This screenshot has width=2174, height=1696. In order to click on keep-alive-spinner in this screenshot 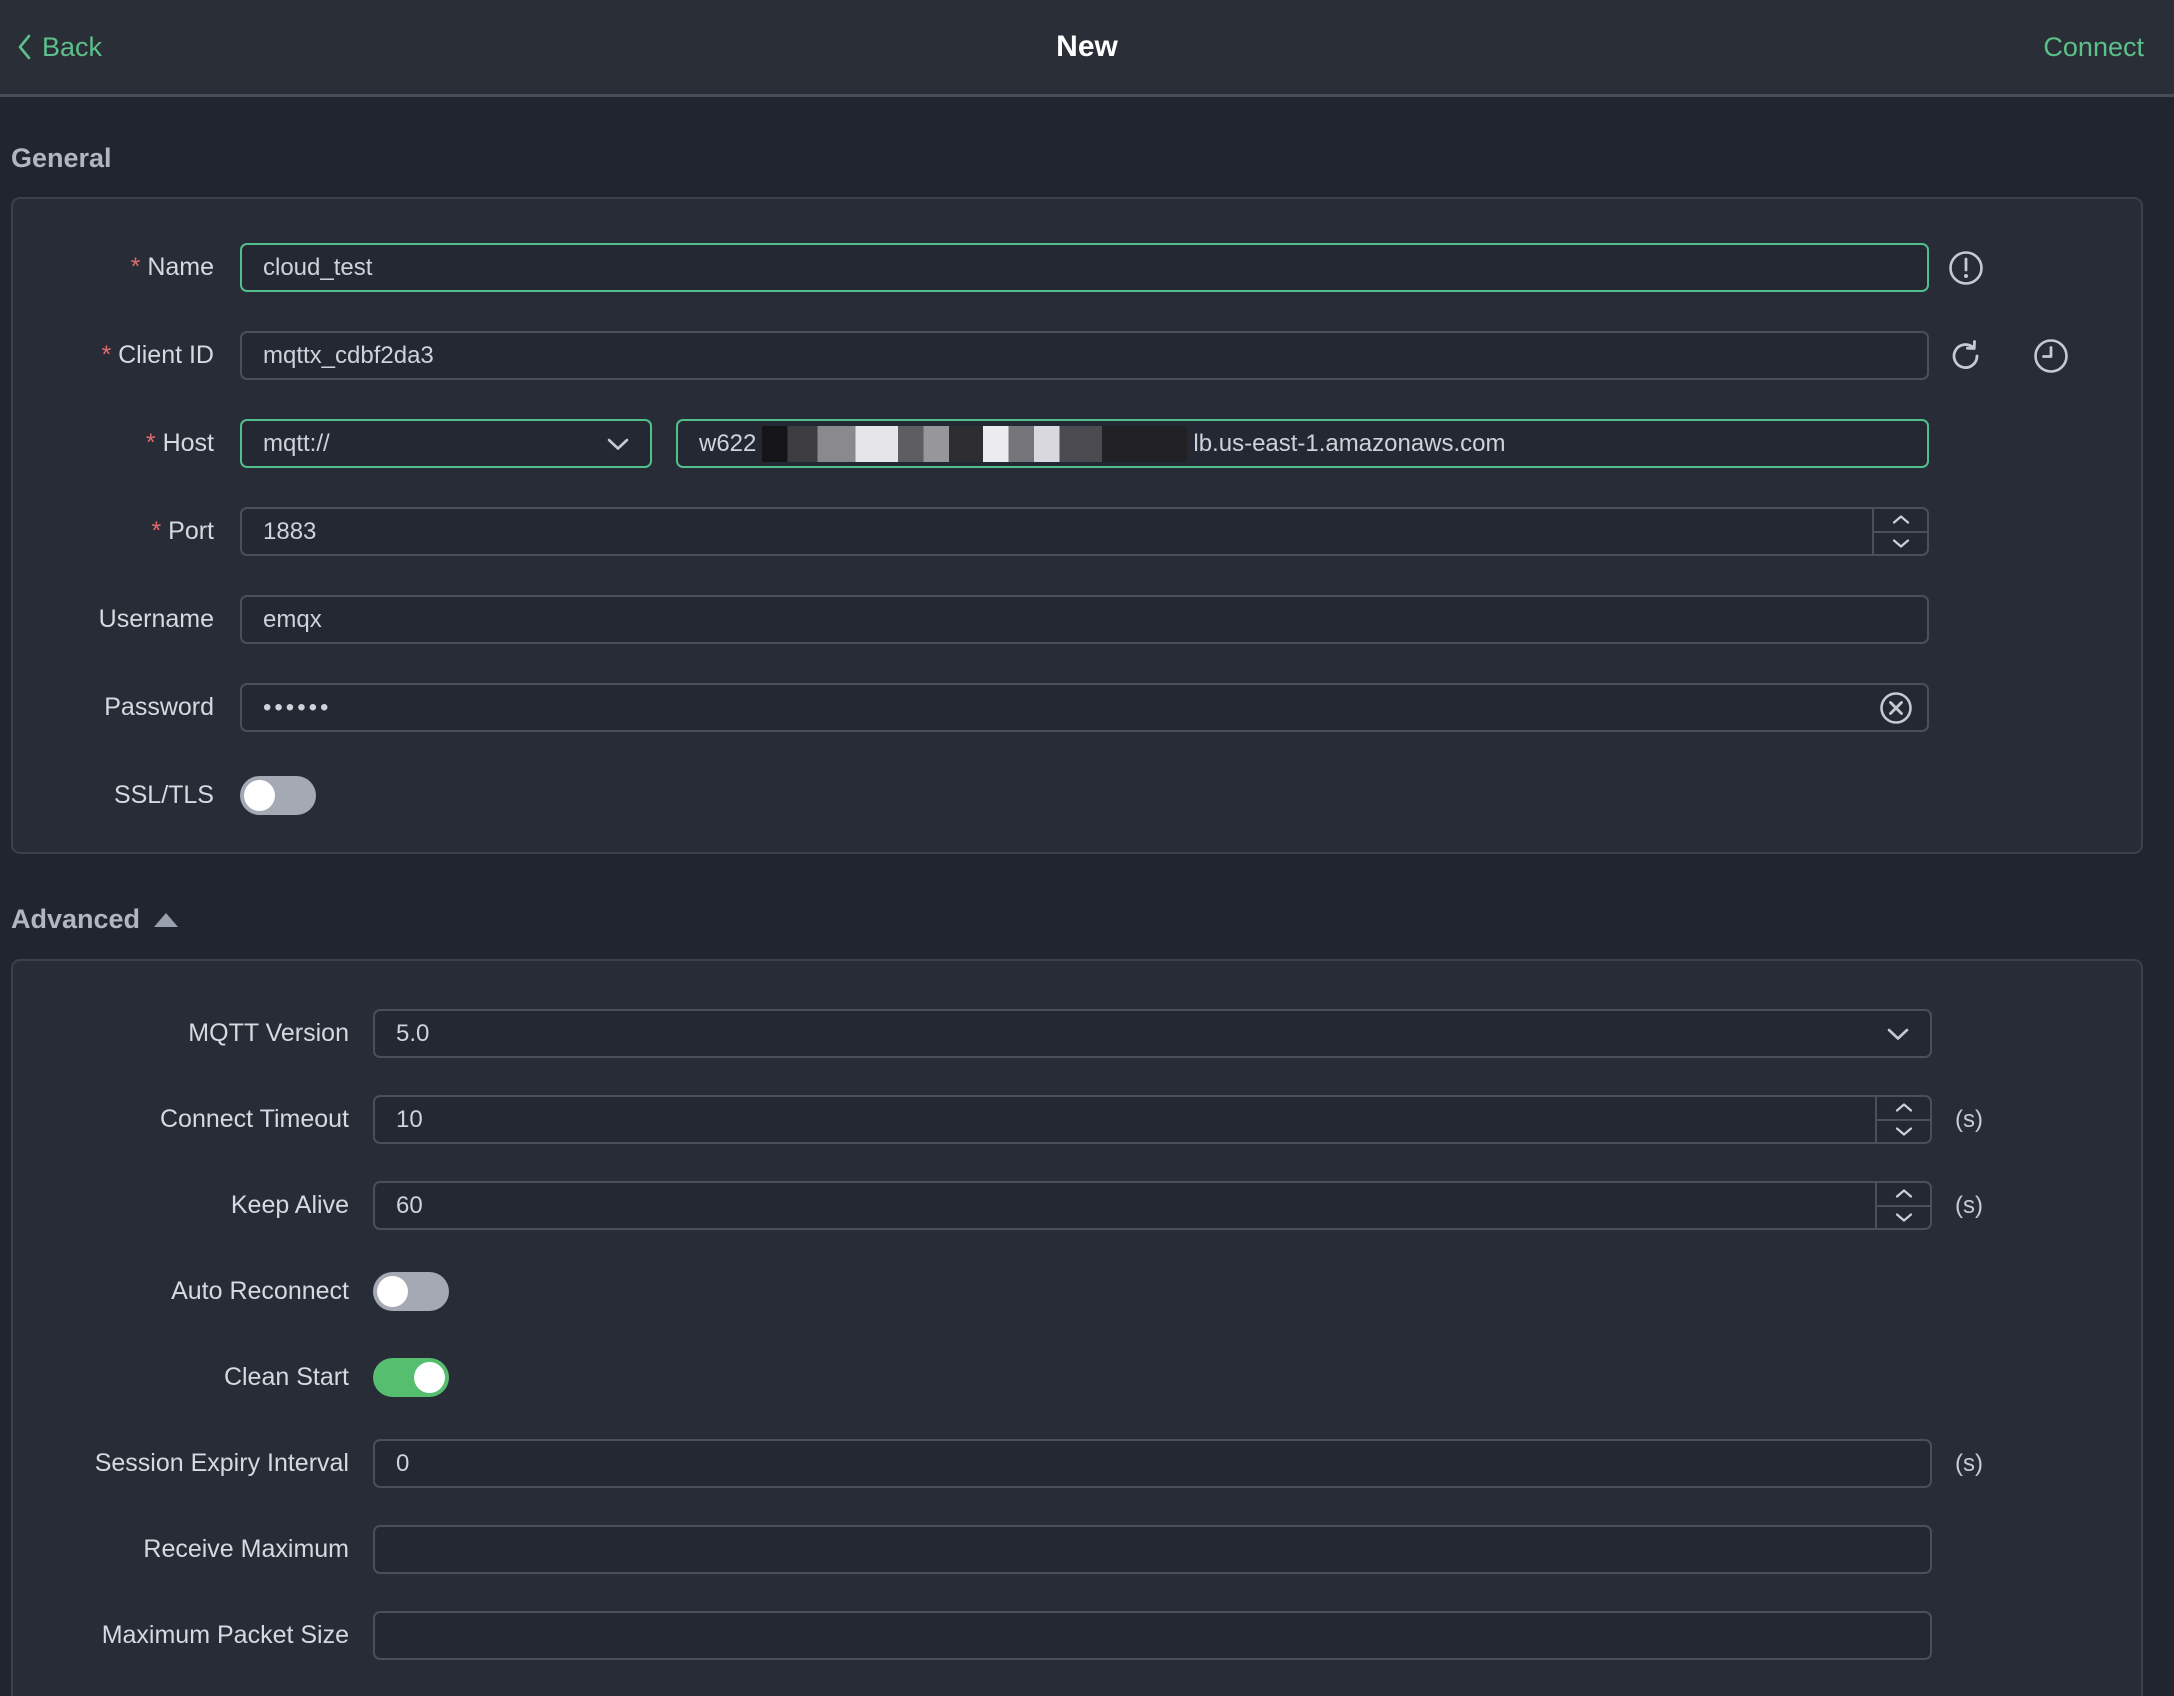, I will do `click(1902, 1205)`.